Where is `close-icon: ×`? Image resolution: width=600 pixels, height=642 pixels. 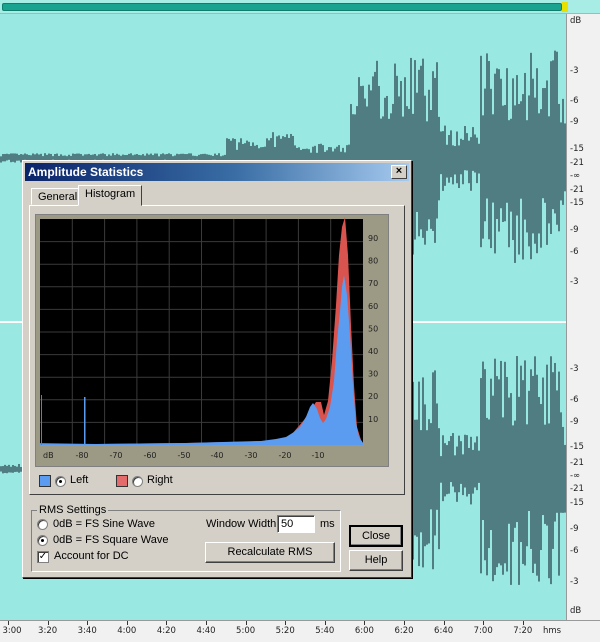
close-icon: × is located at coordinates (399, 172).